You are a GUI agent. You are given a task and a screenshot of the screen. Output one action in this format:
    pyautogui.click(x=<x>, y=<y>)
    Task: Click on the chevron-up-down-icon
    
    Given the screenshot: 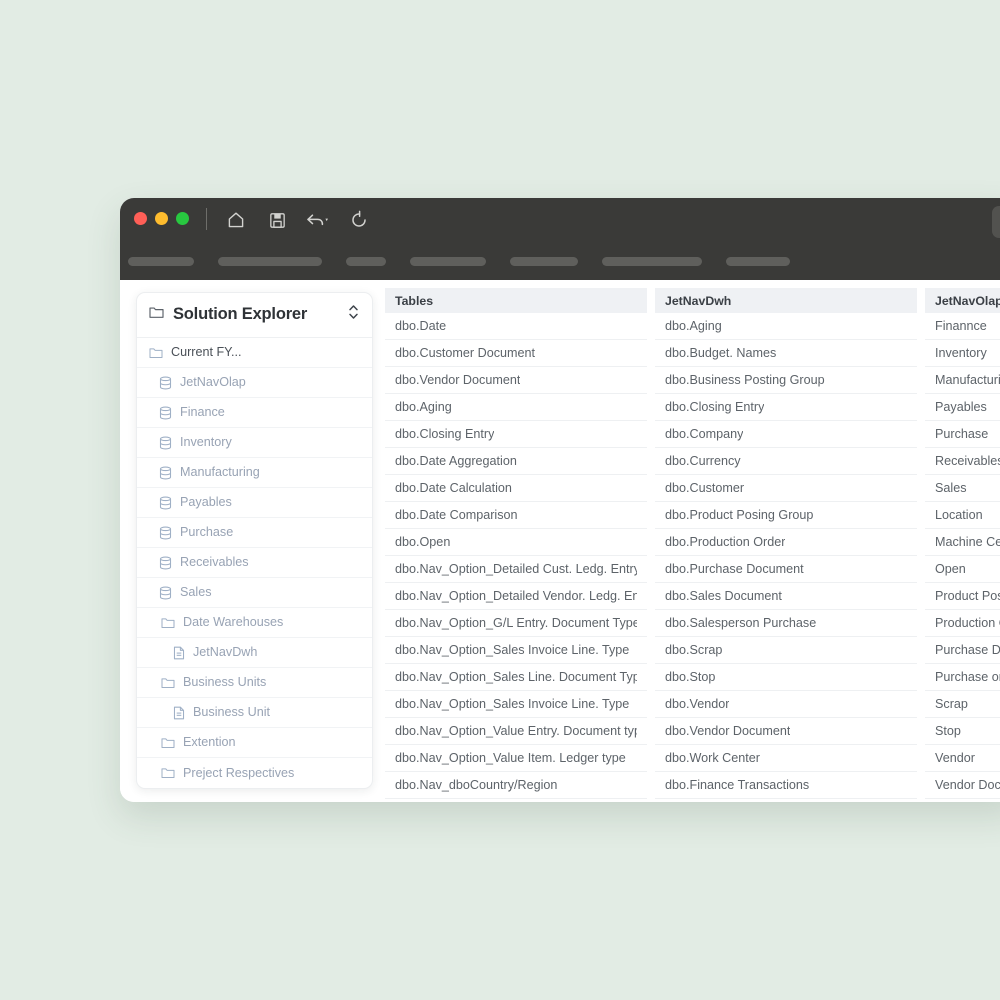 What is the action you would take?
    pyautogui.click(x=353, y=314)
    